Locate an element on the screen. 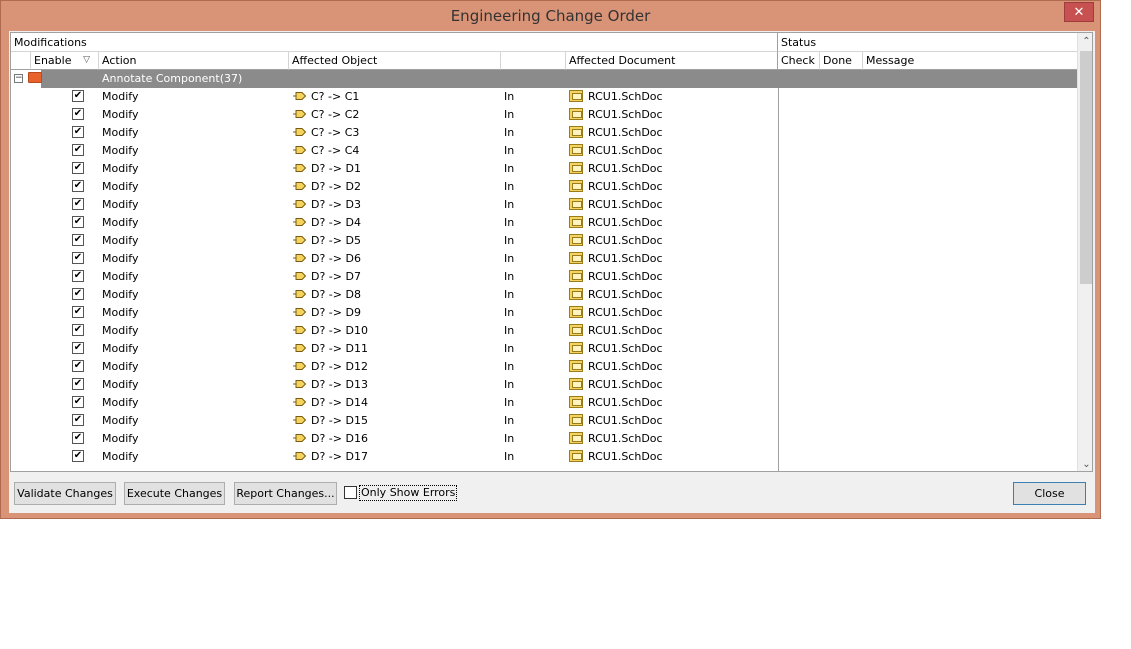 This screenshot has width=1131, height=649. table-row: ✔ Modify D? -> D11 In RCU1.SchDoc is located at coordinates (544, 349).